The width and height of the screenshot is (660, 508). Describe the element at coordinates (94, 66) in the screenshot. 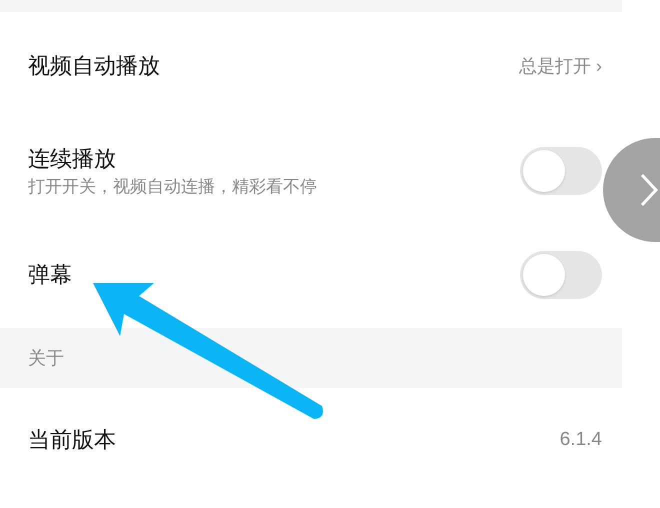

I see `setting-label: 视频自动播放` at that location.